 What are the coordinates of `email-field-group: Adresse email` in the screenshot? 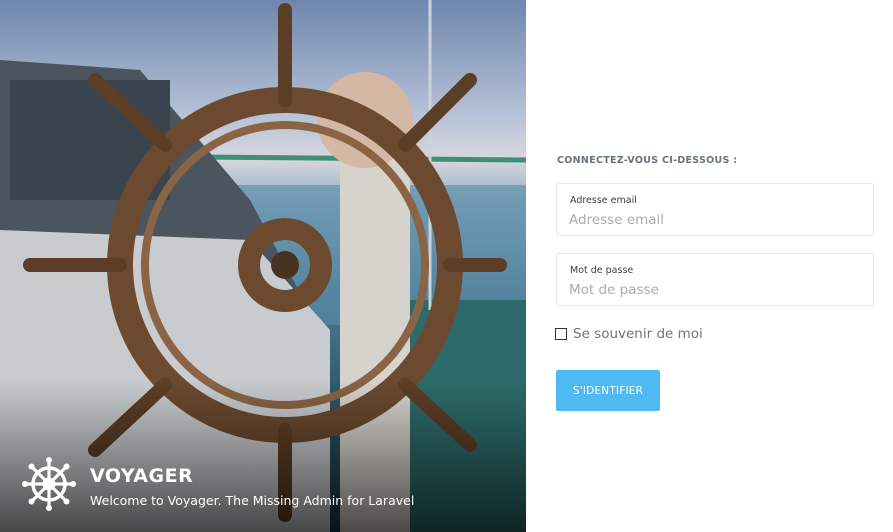 It's located at (715, 209).